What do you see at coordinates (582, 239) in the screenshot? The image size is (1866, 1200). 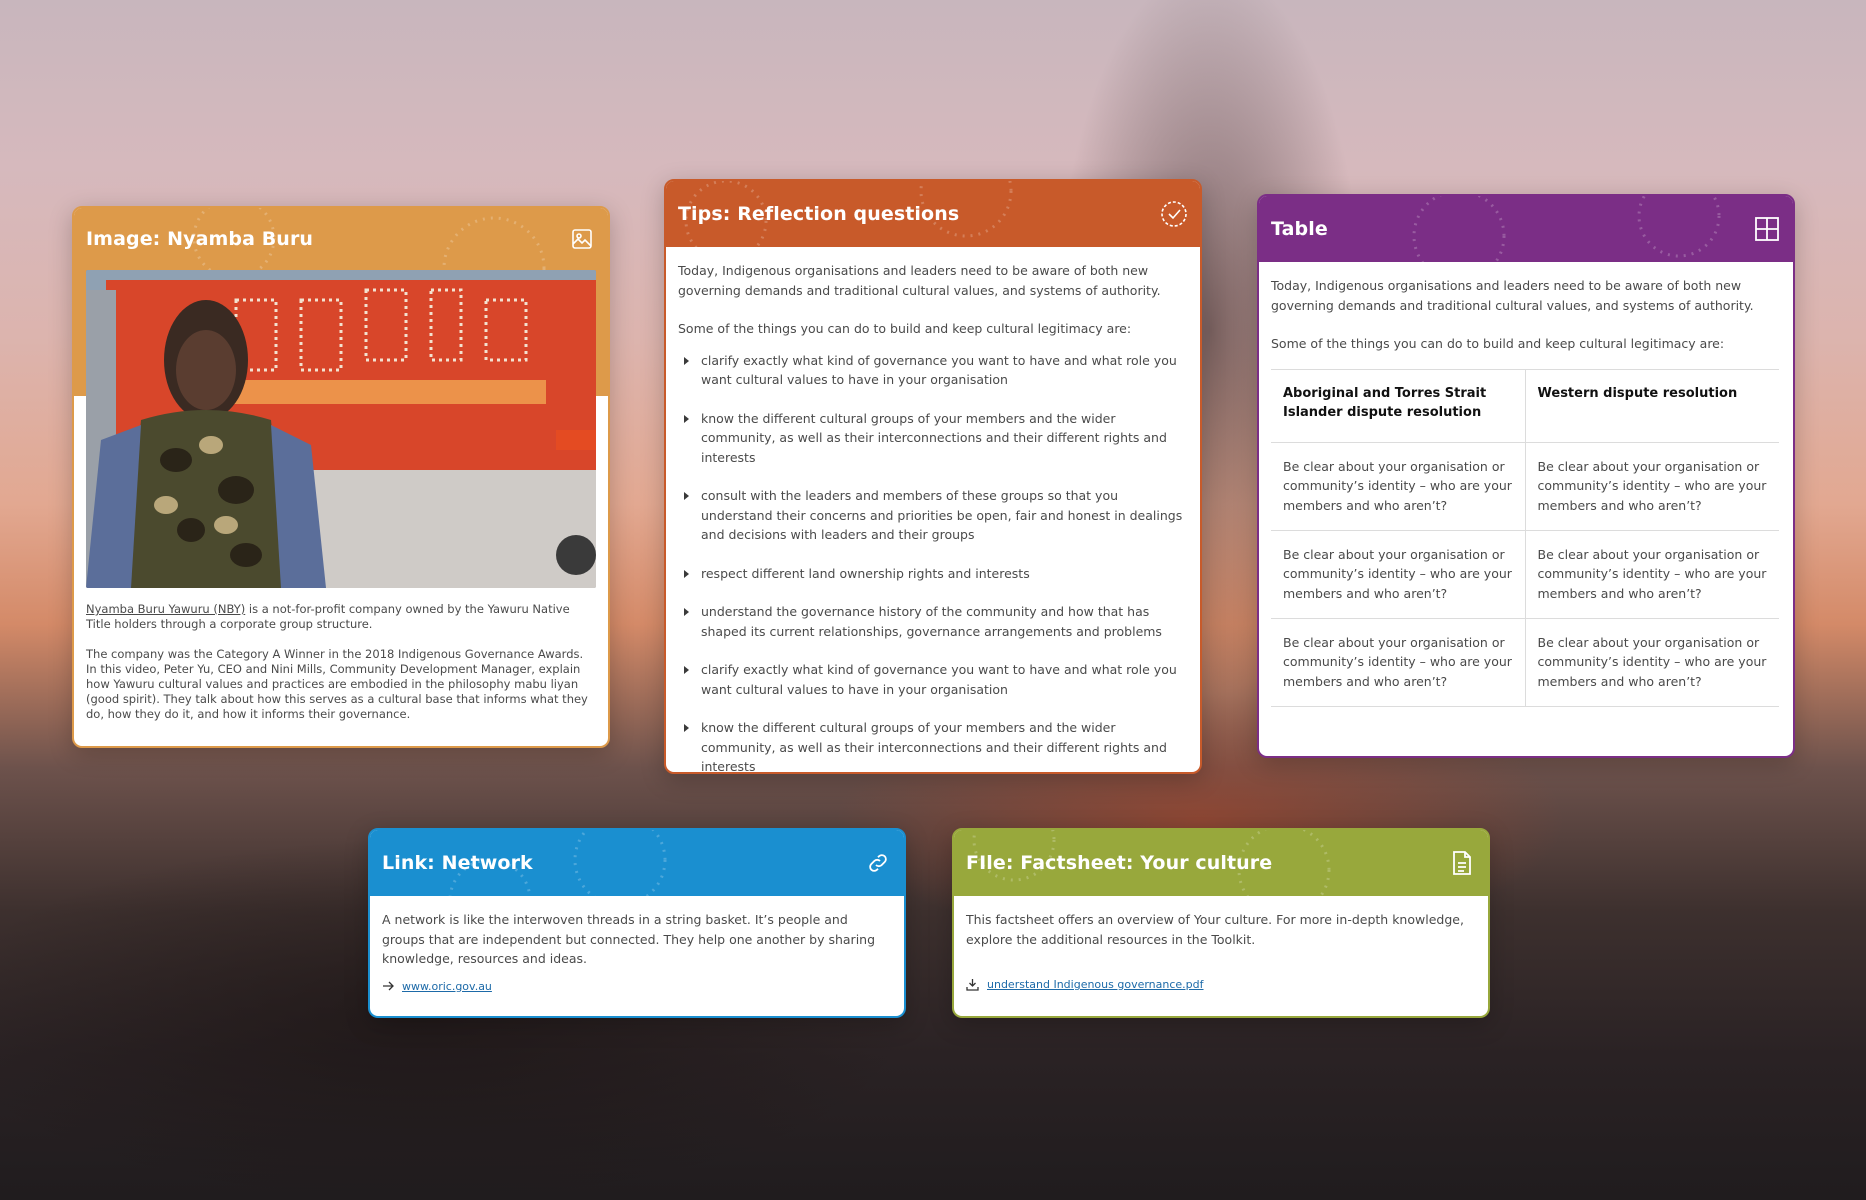 I see `image-icon` at bounding box center [582, 239].